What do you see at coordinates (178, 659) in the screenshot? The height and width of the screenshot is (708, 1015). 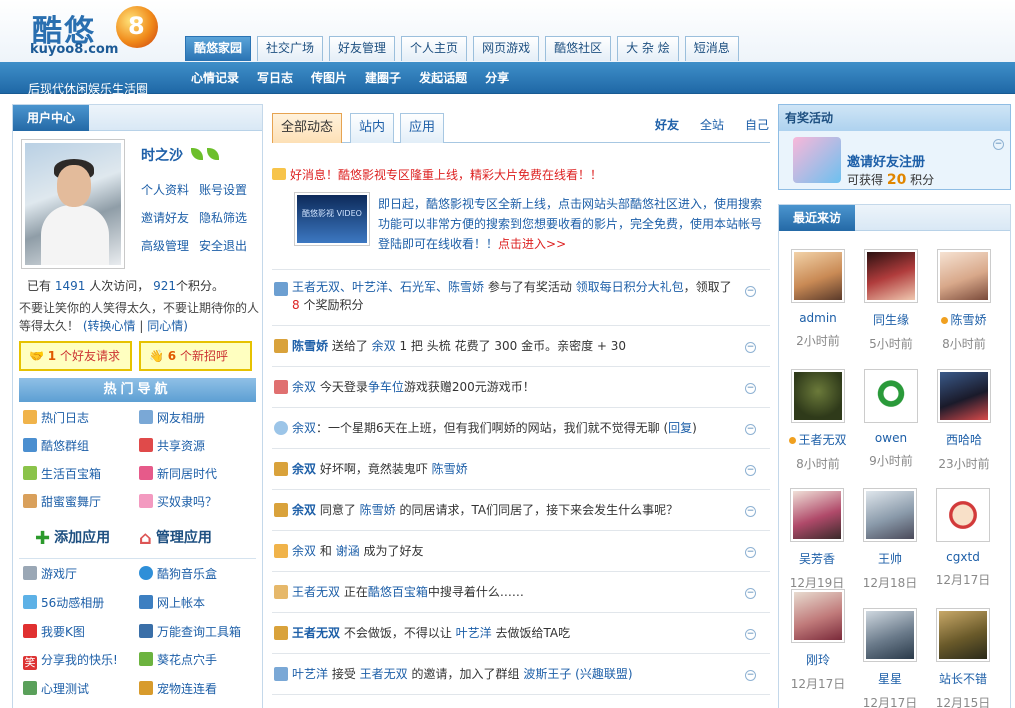 I see `app-item: 葵花点穴手` at bounding box center [178, 659].